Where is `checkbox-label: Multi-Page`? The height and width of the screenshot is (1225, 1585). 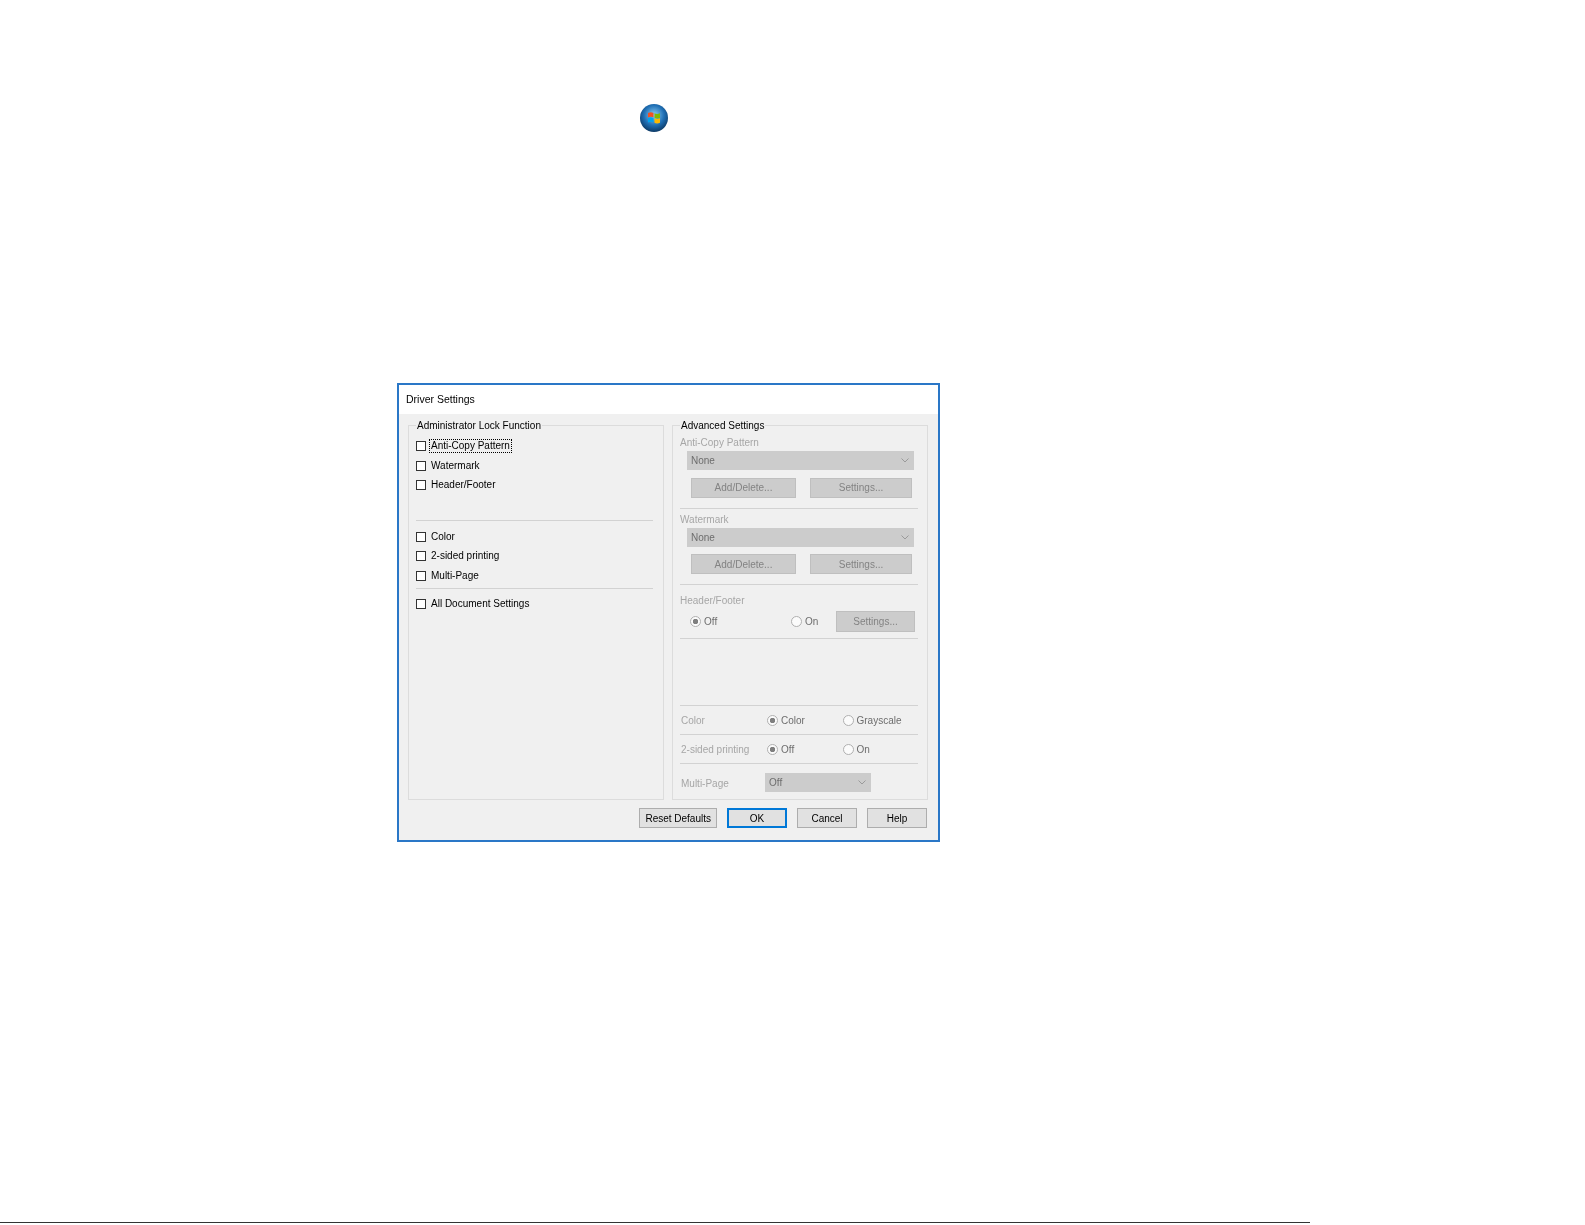
checkbox-label: Multi-Page is located at coordinates (455, 575).